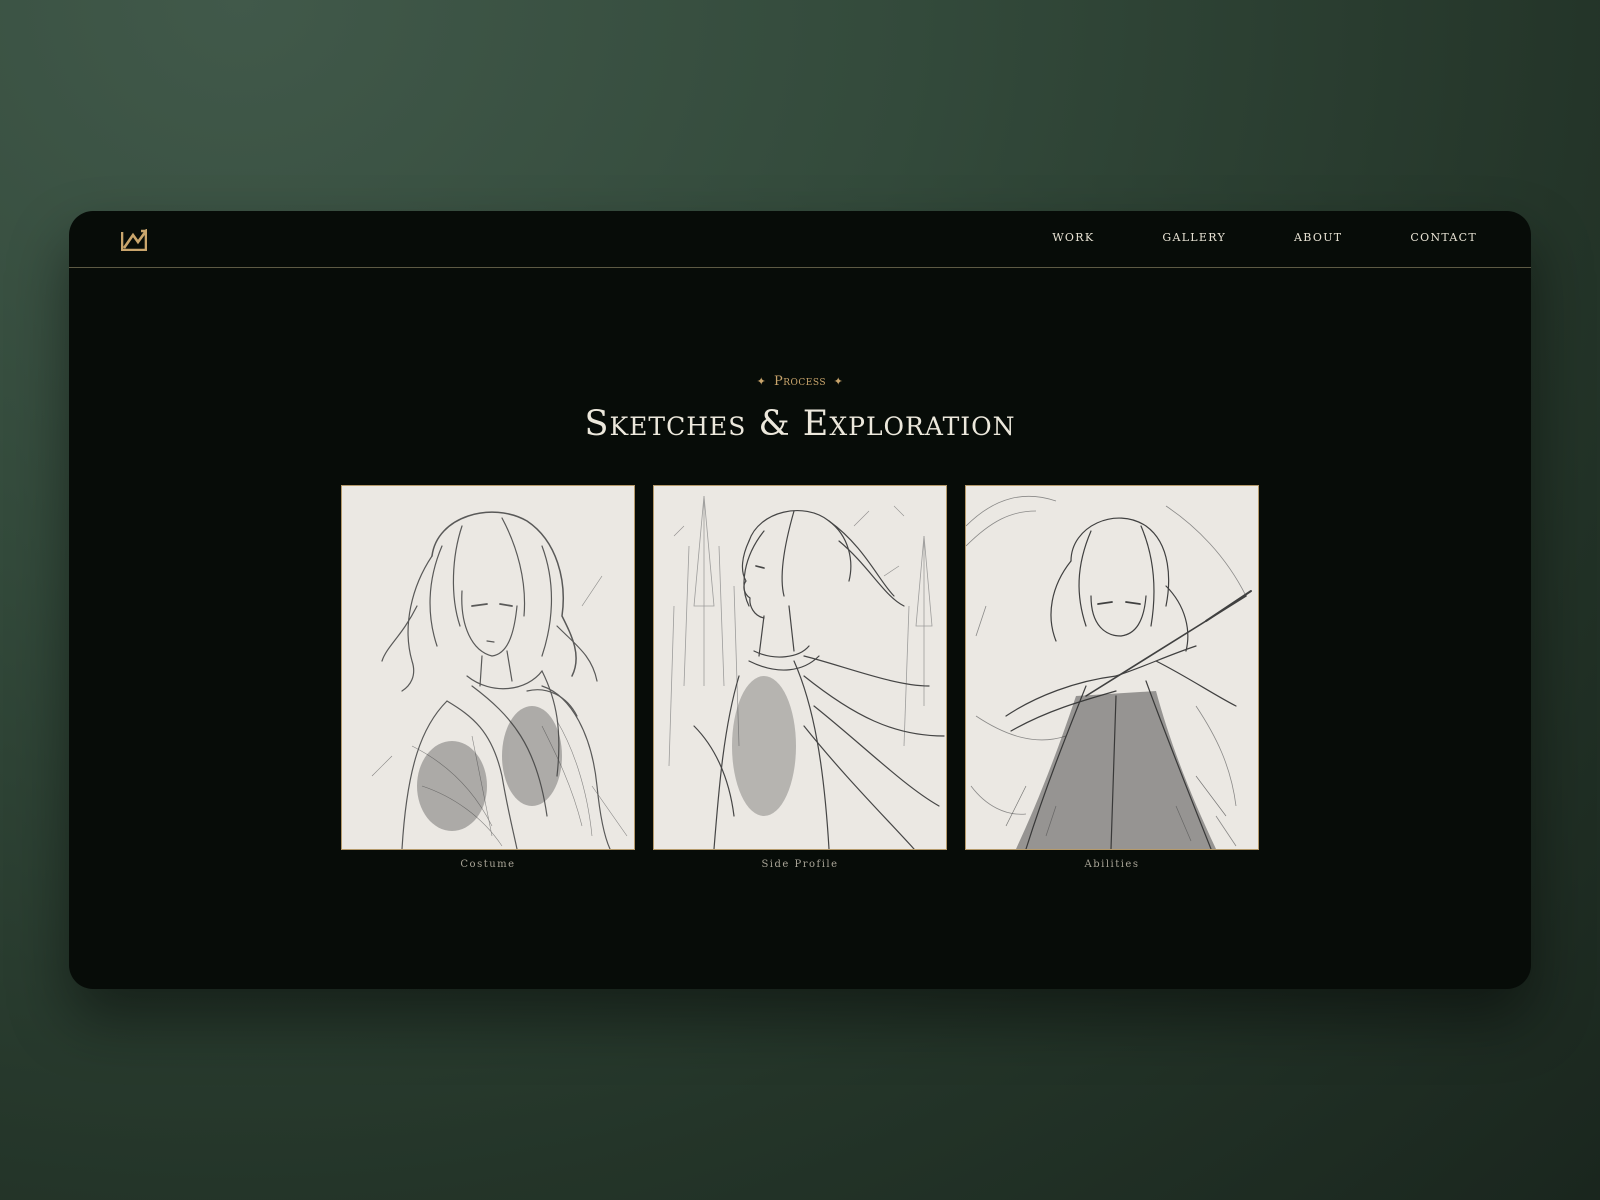  What do you see at coordinates (1073, 237) in the screenshot?
I see `nav-link-work: WORK` at bounding box center [1073, 237].